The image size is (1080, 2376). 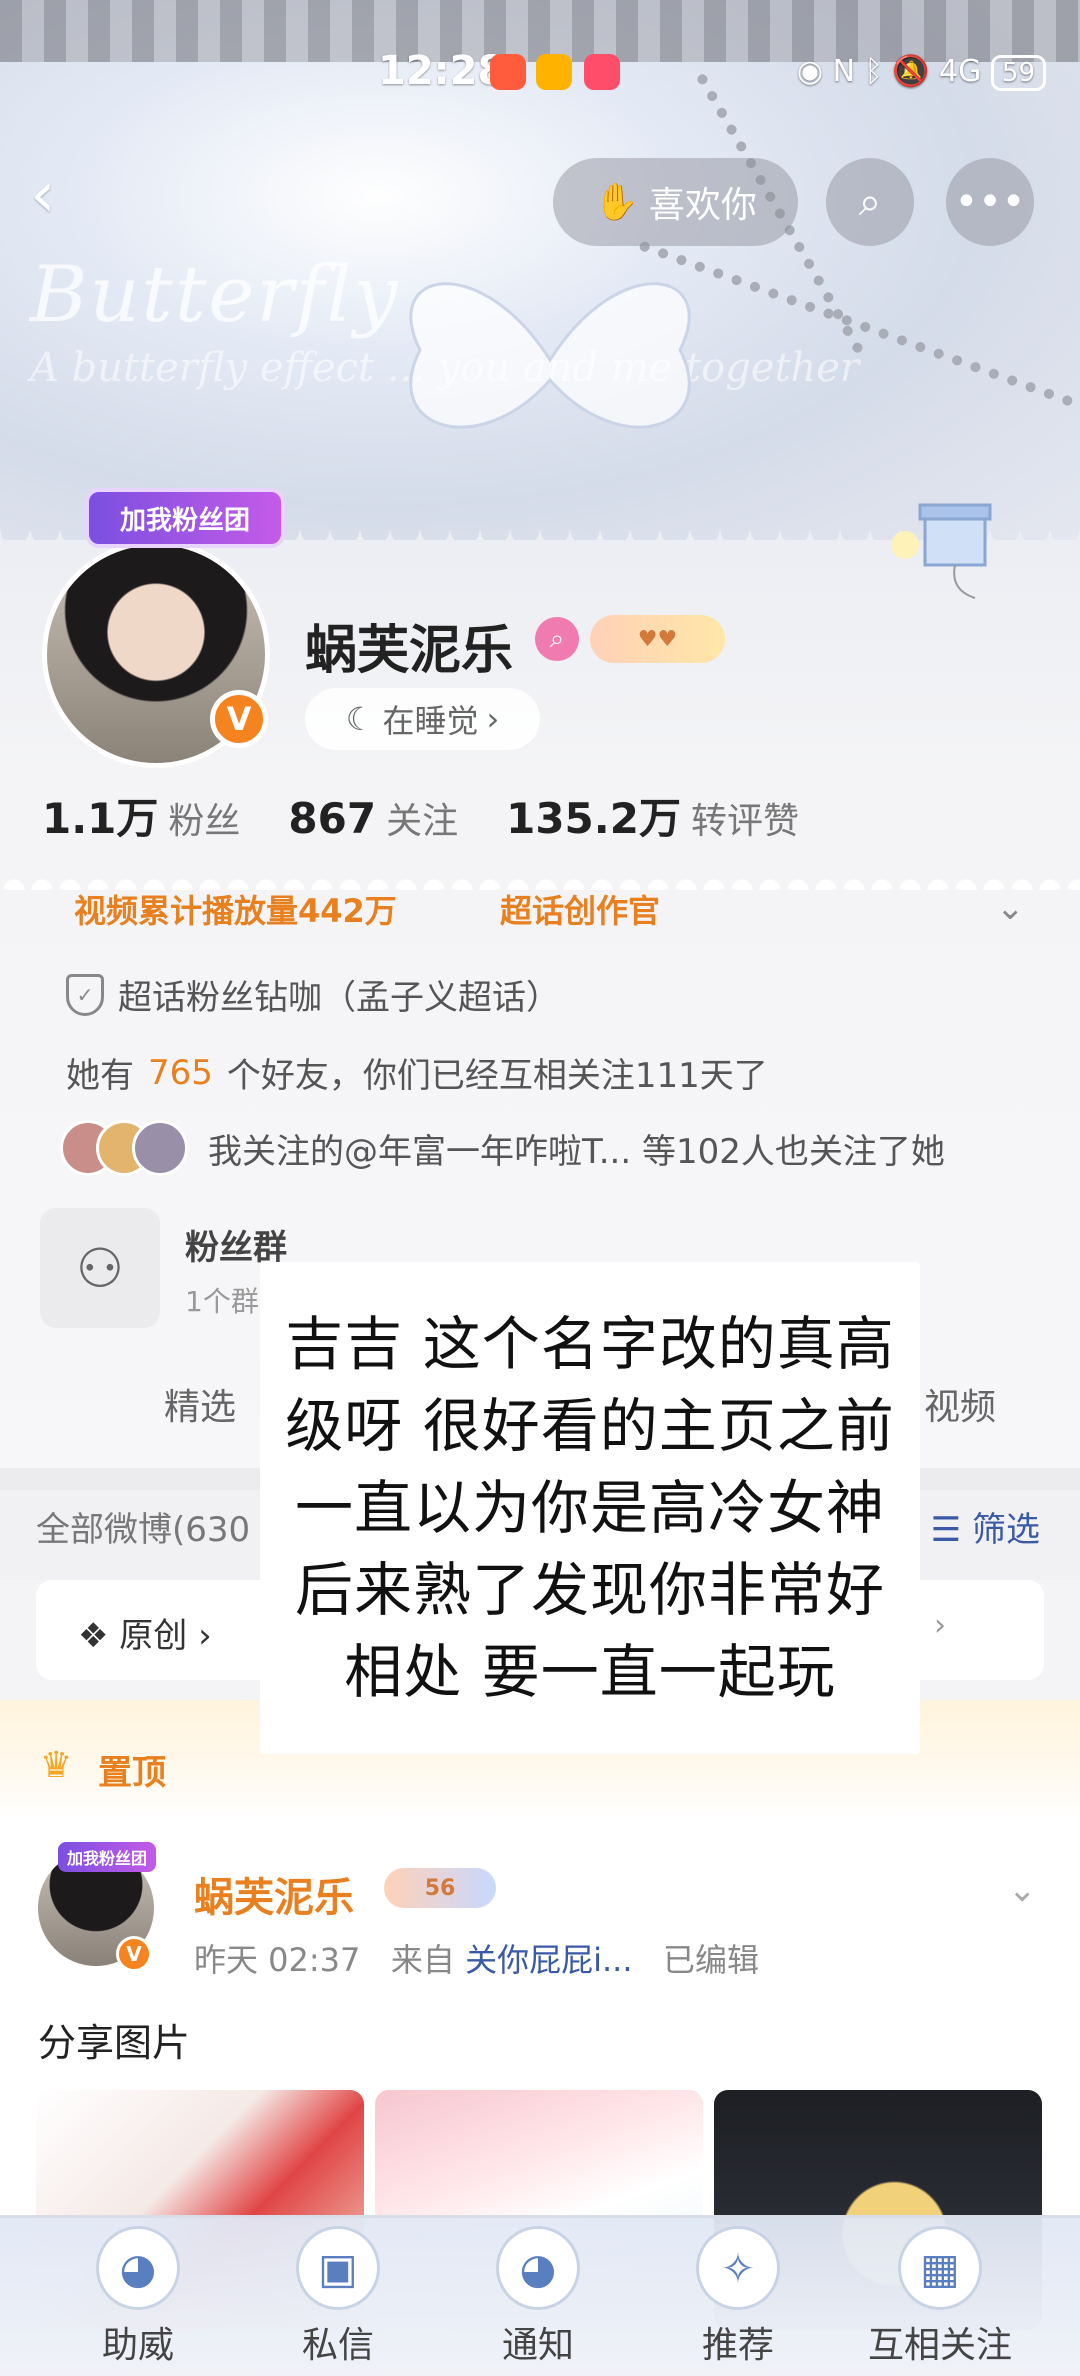 I want to click on nav-recommend: ✧ 推荐, so click(x=738, y=2301).